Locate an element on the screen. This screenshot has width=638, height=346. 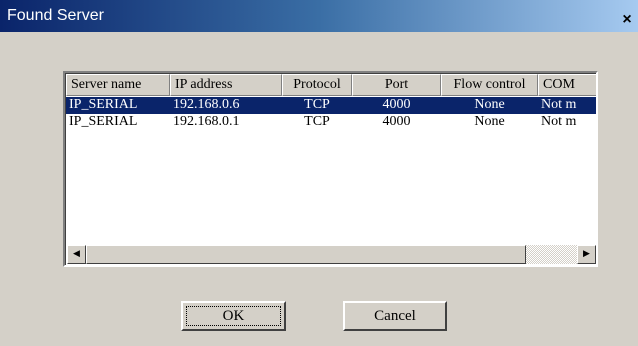
cell-ip-address: 192.168.0.1 is located at coordinates (206, 121).